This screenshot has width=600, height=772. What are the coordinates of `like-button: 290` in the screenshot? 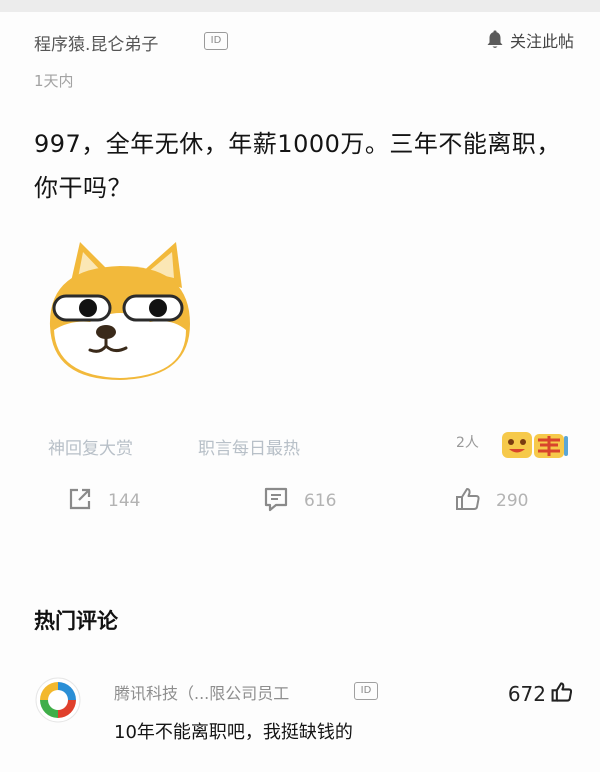 It's located at (491, 501).